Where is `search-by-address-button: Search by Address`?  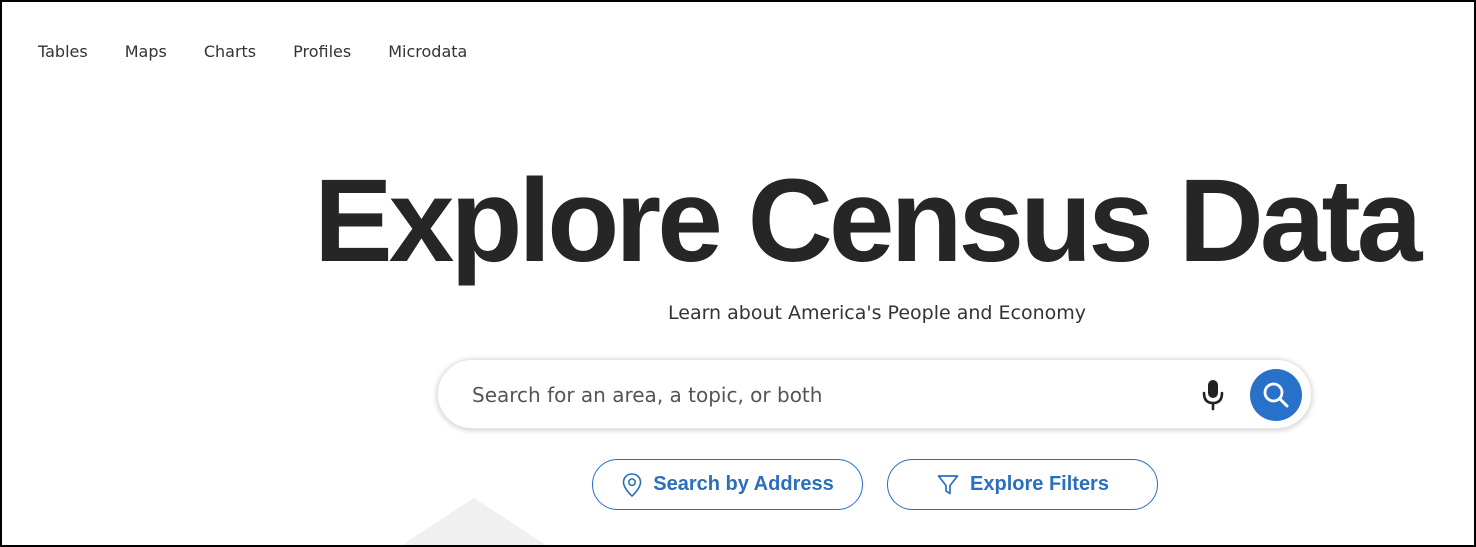
search-by-address-button: Search by Address is located at coordinates (727, 484).